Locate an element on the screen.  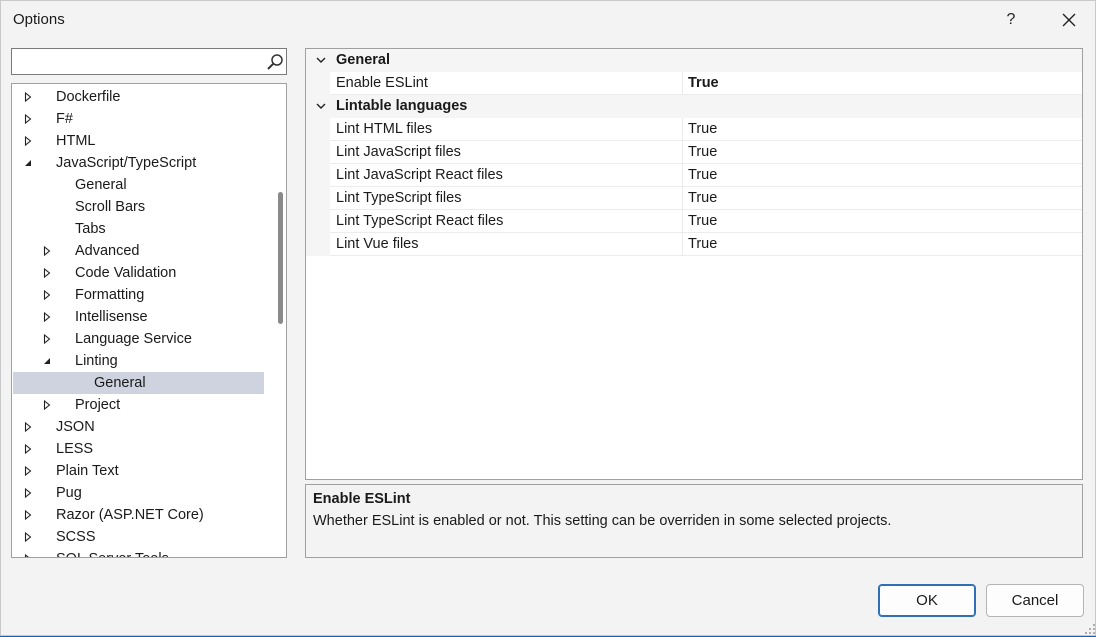
cancel-button: Cancel is located at coordinates (1035, 600).